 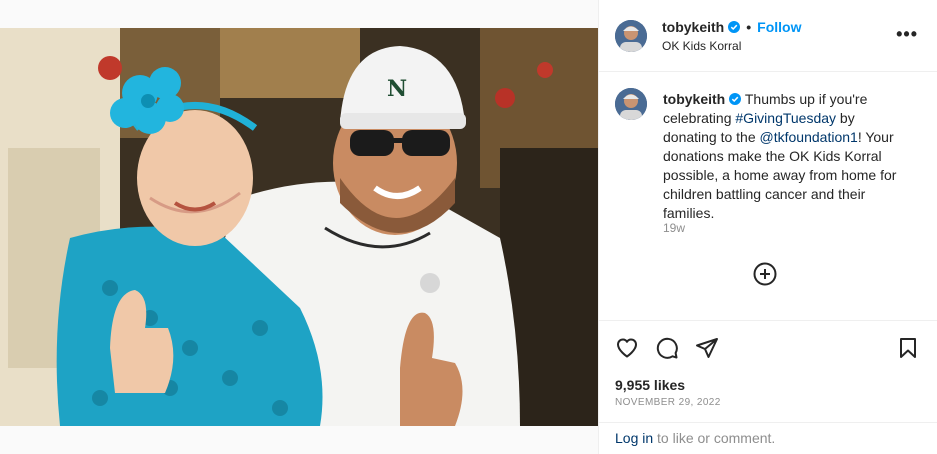 I want to click on post-location: OK Kids Korral, so click(x=701, y=46).